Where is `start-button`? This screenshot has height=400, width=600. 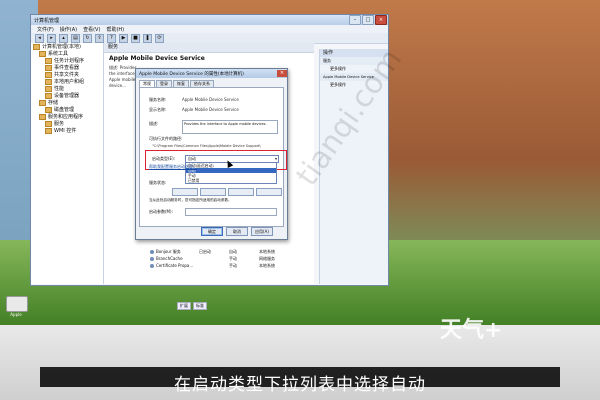 start-button is located at coordinates (185, 192).